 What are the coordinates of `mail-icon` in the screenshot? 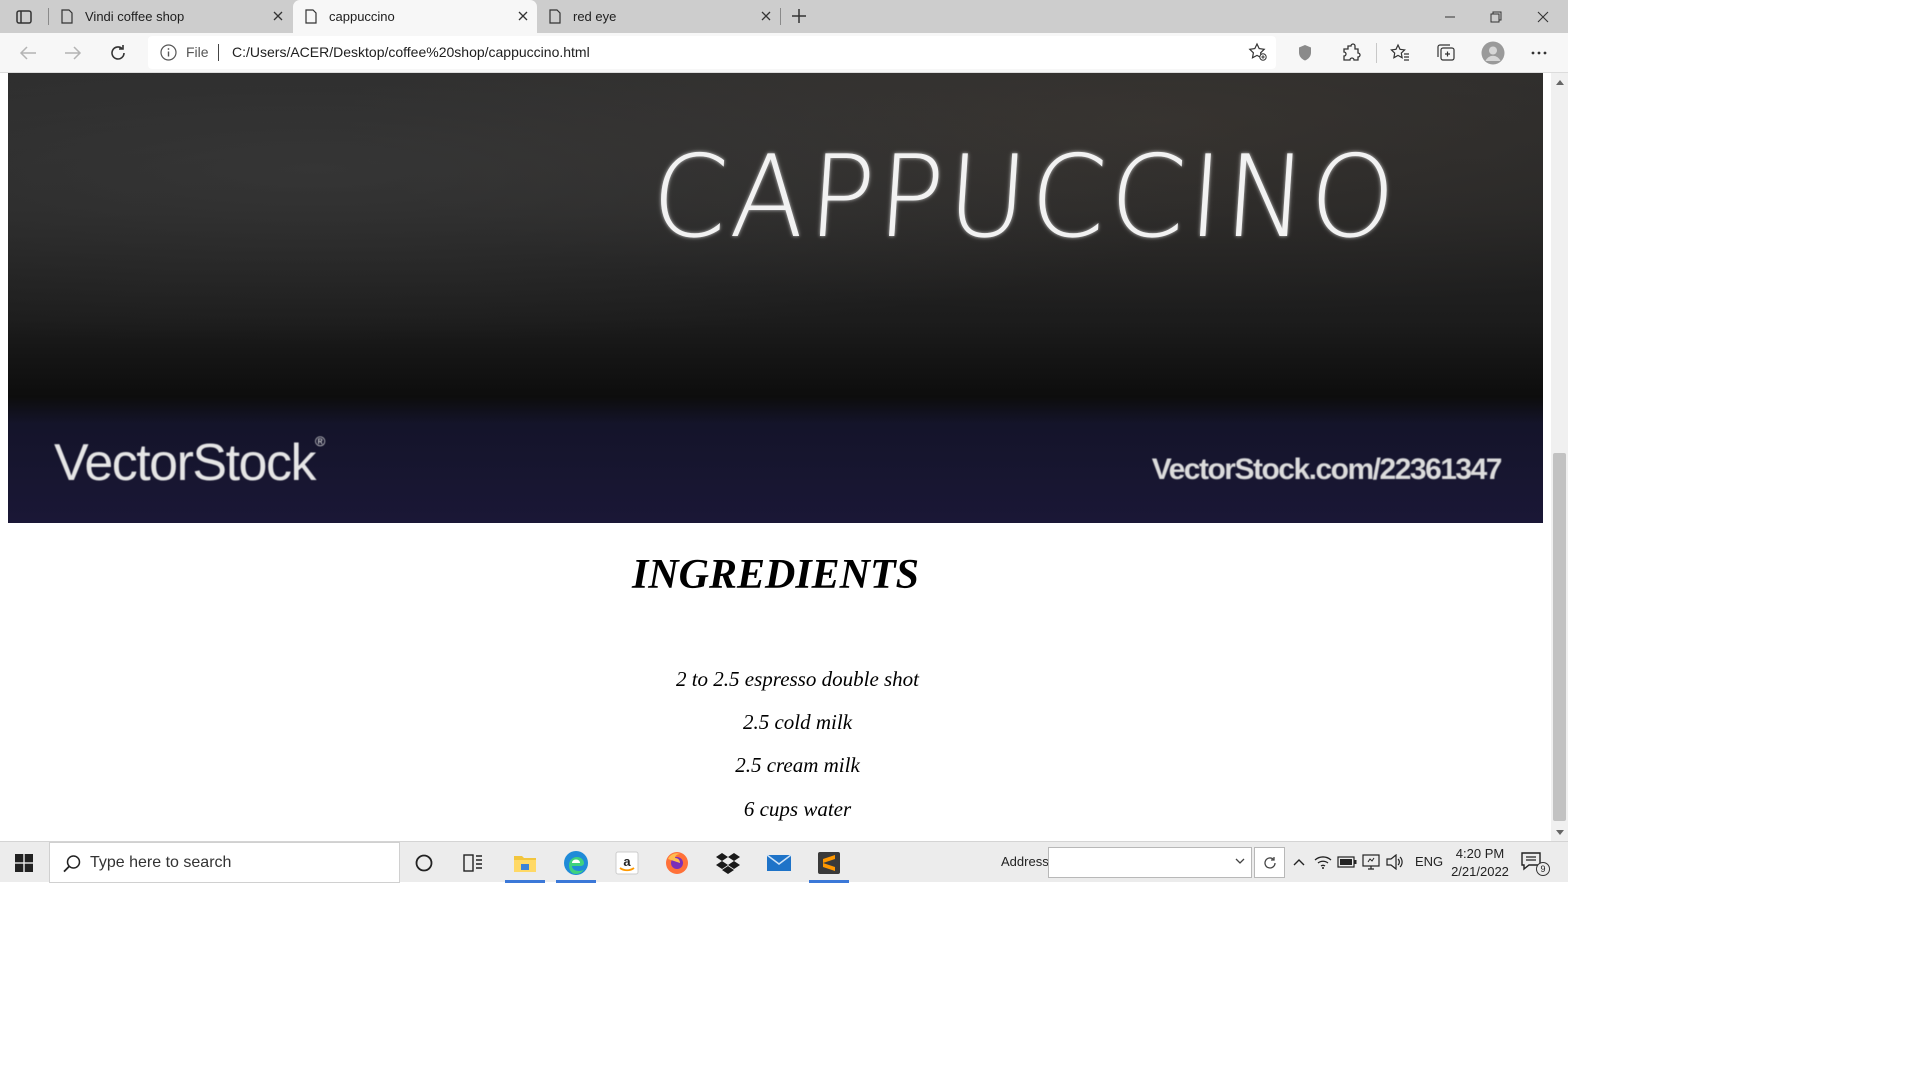 It's located at (779, 862).